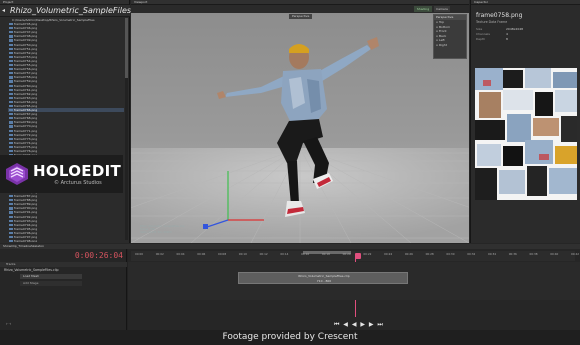  Describe the element at coordinates (78, 183) in the screenshot. I see `logo-subtitle: © Arcturus Studios` at that location.